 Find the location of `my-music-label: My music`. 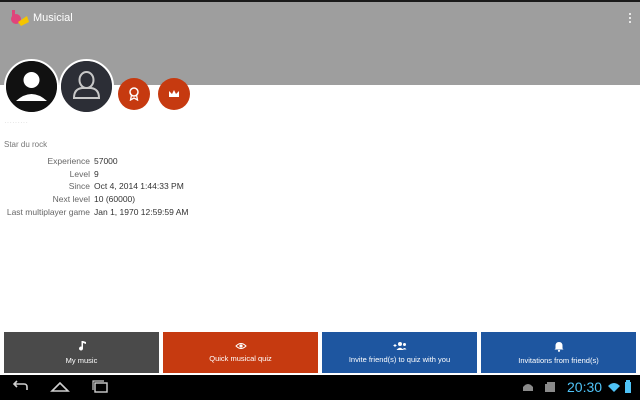

my-music-label: My music is located at coordinates (81, 360).